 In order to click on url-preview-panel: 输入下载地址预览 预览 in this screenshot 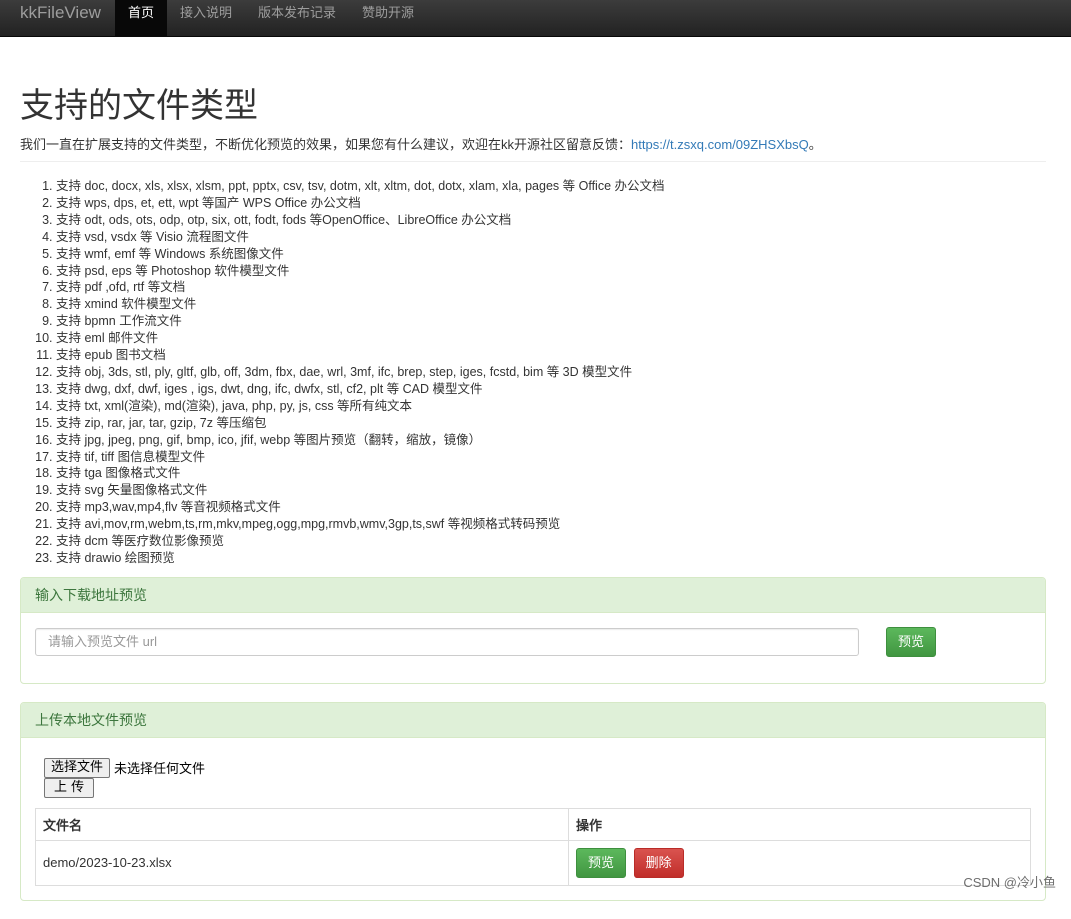, I will do `click(533, 630)`.